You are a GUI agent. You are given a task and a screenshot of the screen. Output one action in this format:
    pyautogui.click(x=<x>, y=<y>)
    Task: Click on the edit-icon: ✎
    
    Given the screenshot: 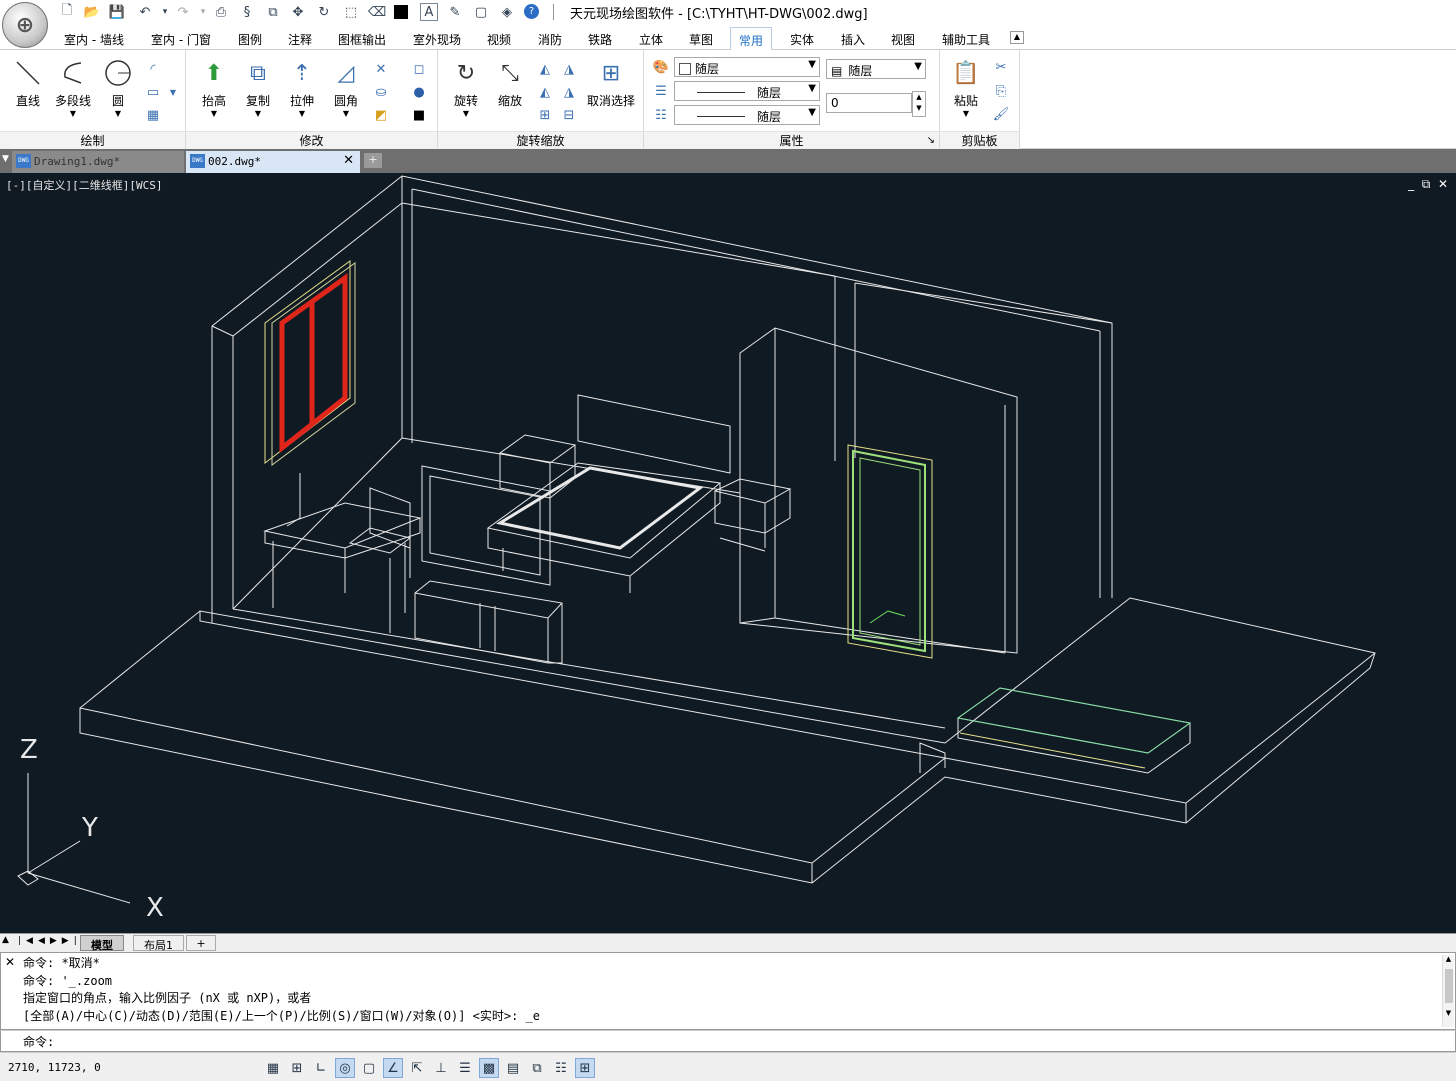 What is the action you would take?
    pyautogui.click(x=455, y=12)
    